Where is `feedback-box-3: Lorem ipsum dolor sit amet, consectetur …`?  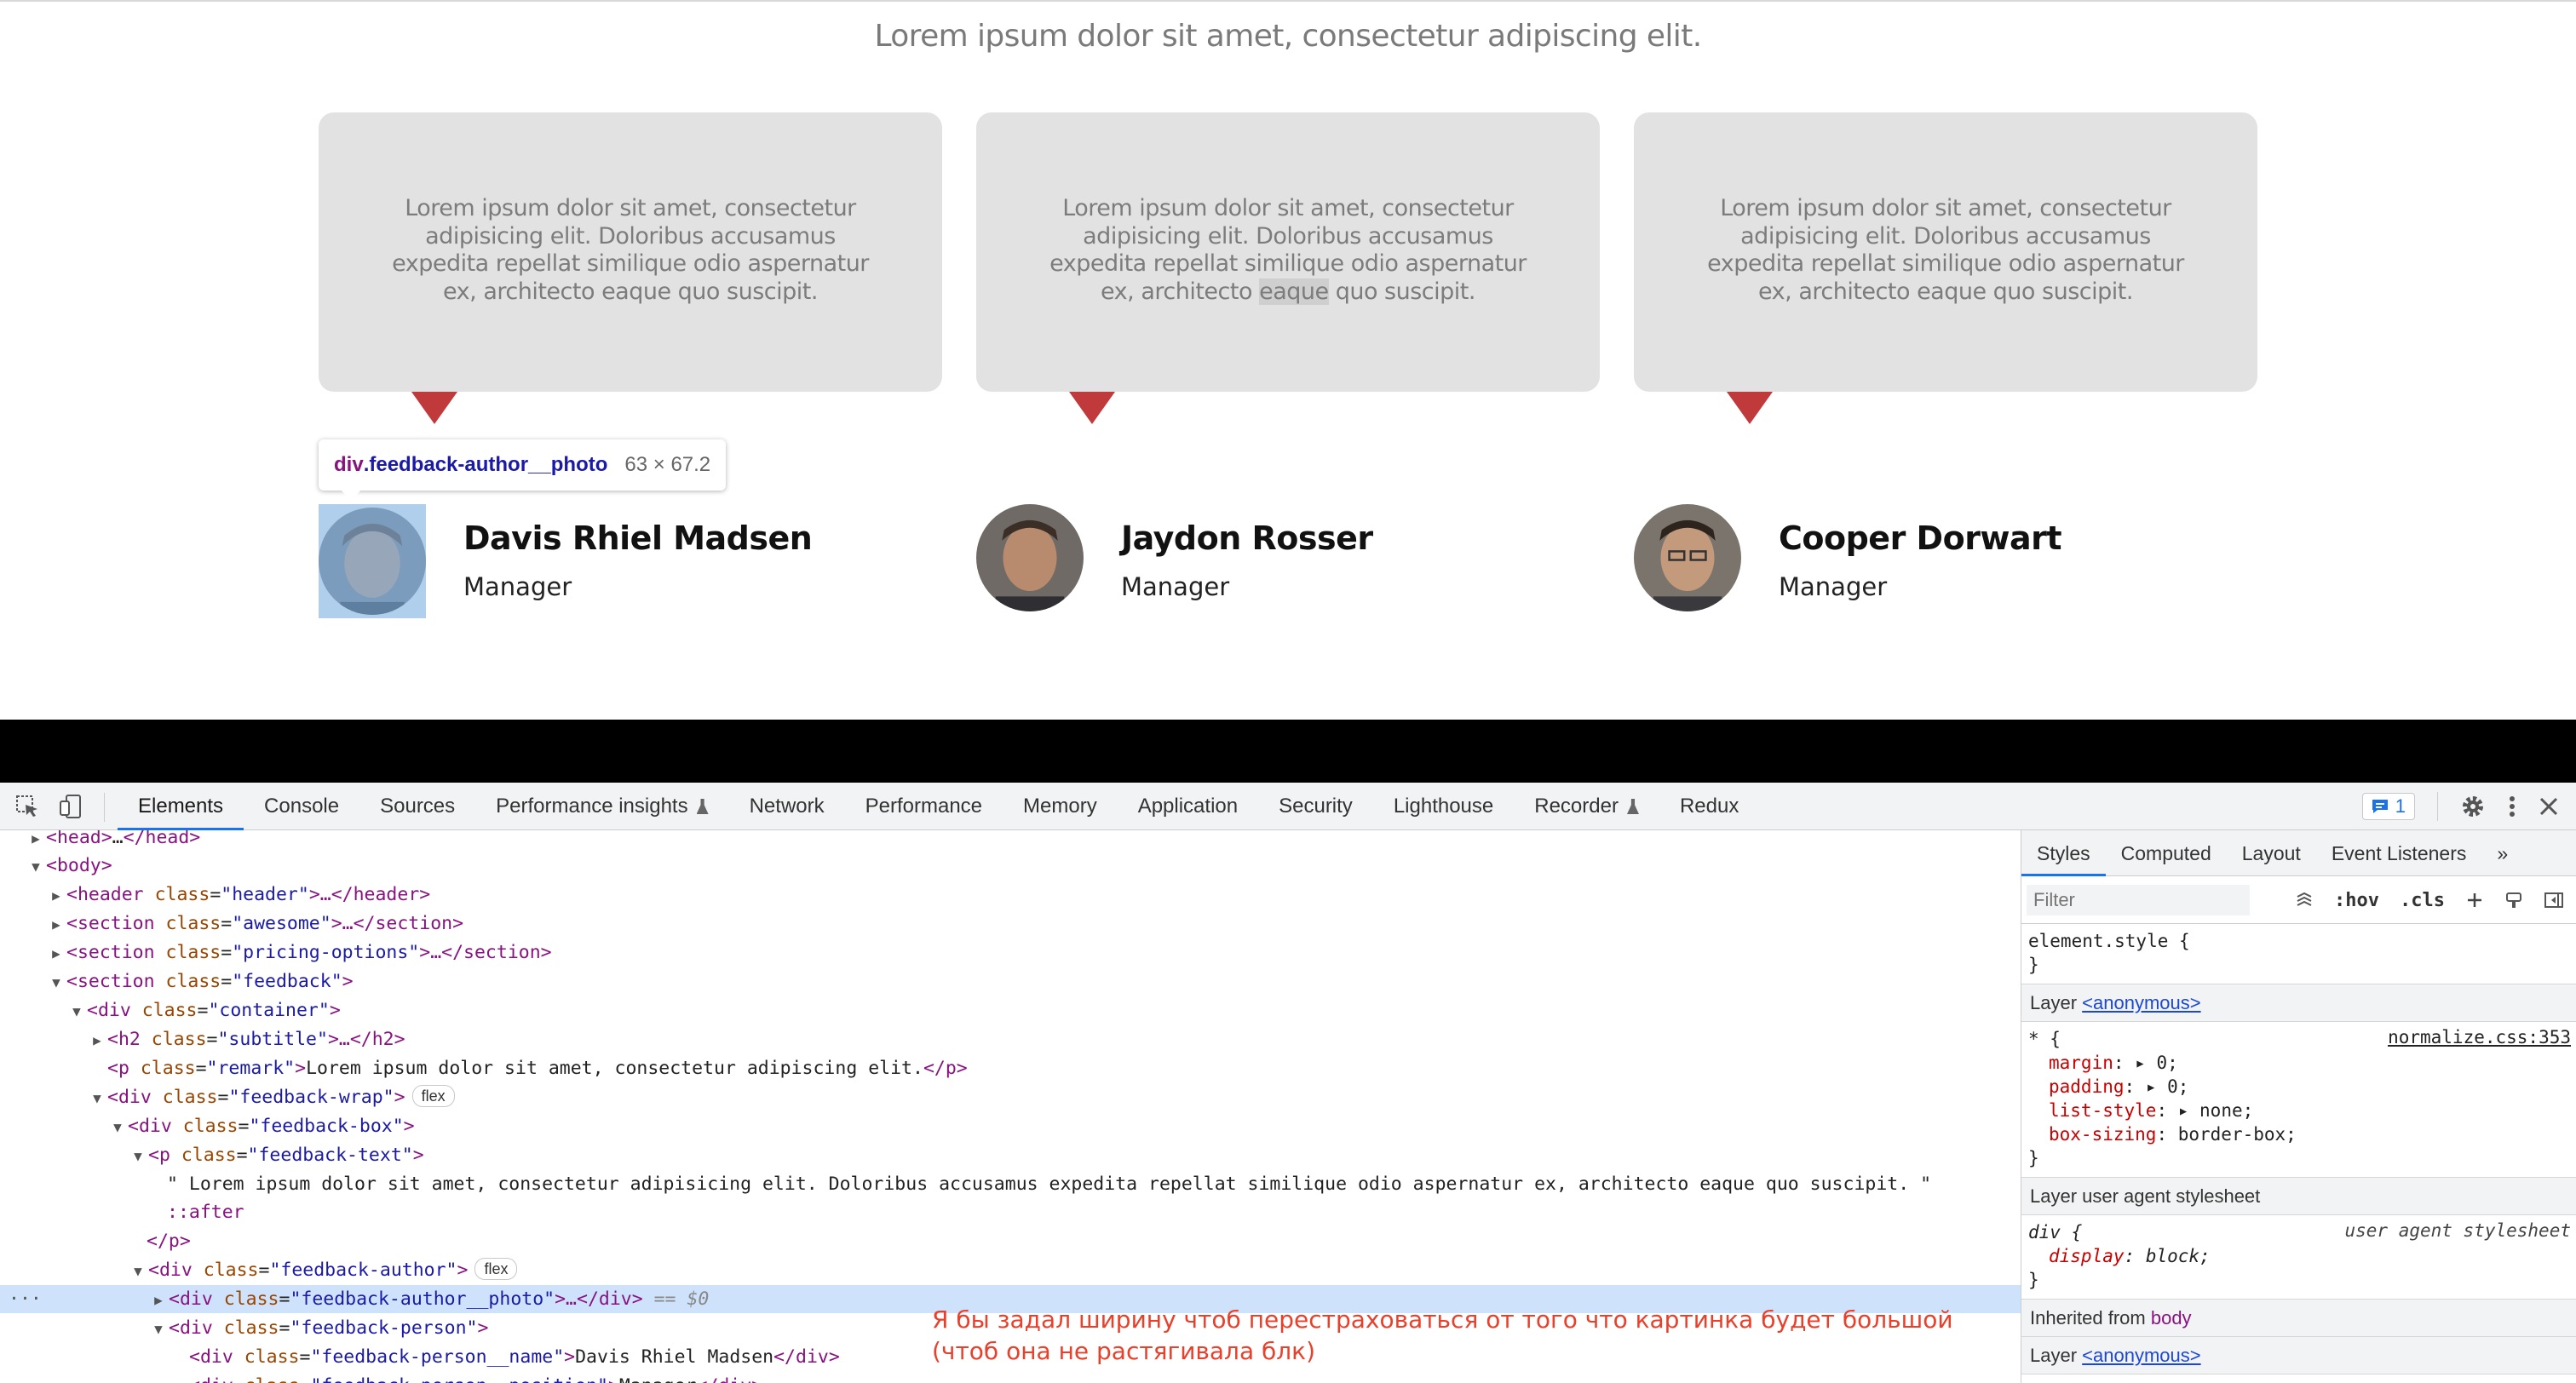 feedback-box-3: Lorem ipsum dolor sit amet, consectetur … is located at coordinates (1945, 252).